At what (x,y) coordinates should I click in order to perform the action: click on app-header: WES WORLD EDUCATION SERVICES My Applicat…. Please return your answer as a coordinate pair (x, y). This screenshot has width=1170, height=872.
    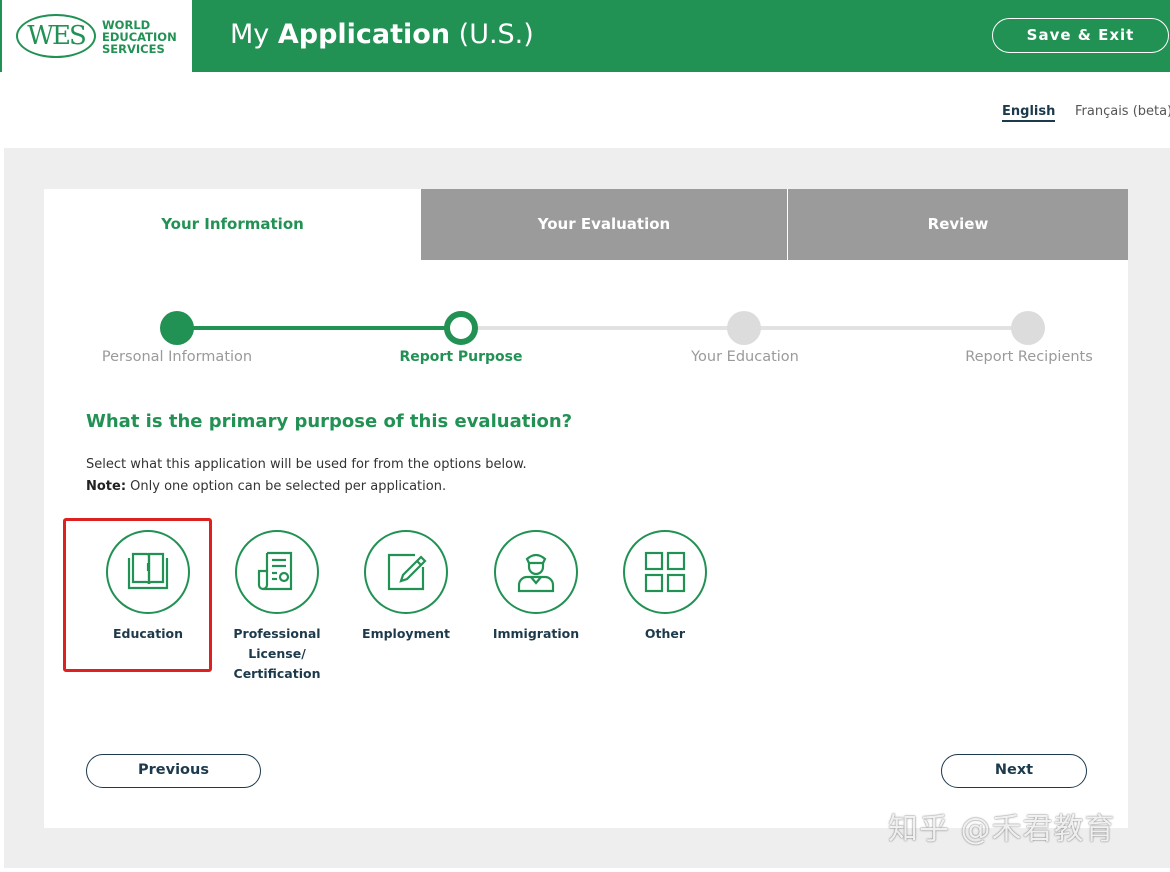
    Looking at the image, I should click on (585, 36).